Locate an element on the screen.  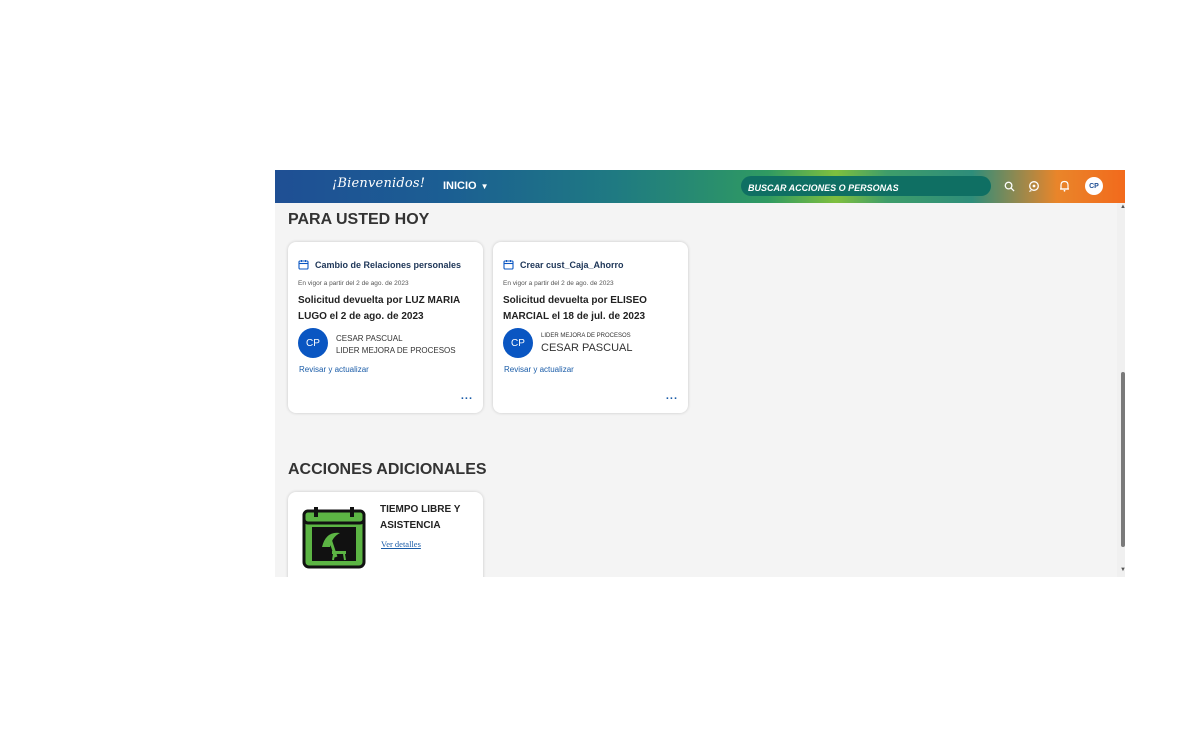
card-type: Crear cust_Caja_Ahorro is located at coordinates (572, 264).